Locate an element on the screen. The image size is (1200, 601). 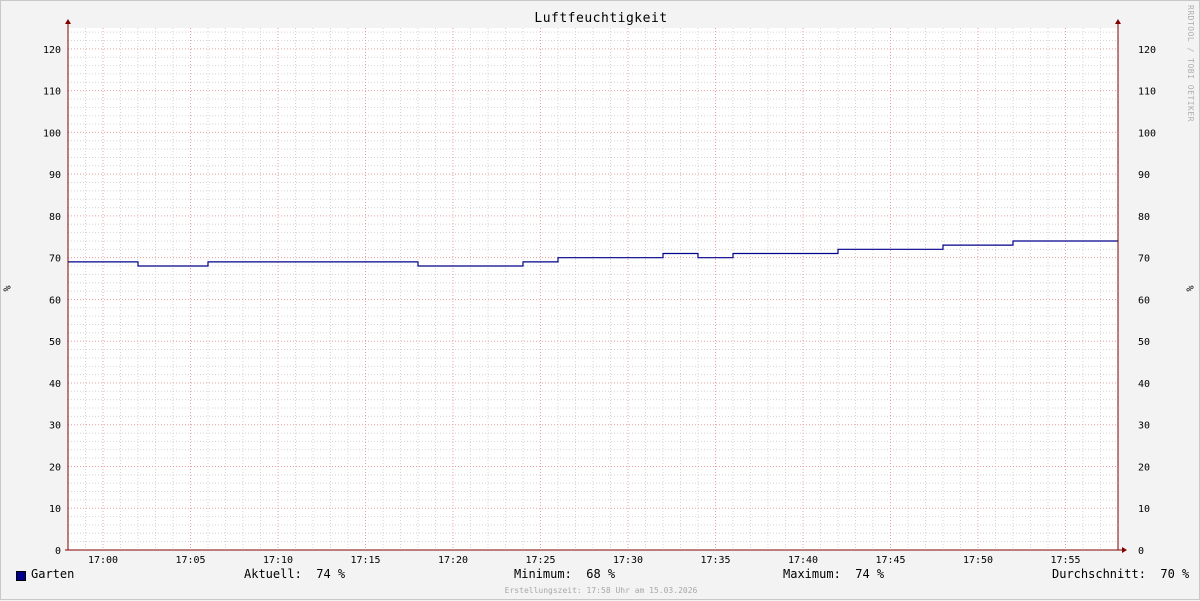
y-tick-label-right: 50 is located at coordinates (1144, 342).